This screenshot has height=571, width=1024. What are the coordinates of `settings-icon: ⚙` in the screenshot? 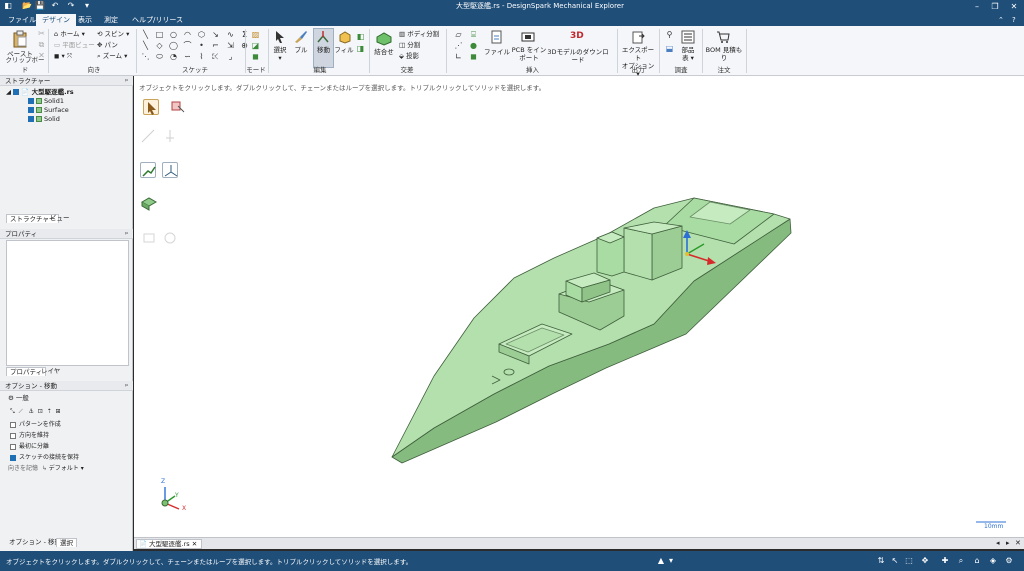 It's located at (1009, 561).